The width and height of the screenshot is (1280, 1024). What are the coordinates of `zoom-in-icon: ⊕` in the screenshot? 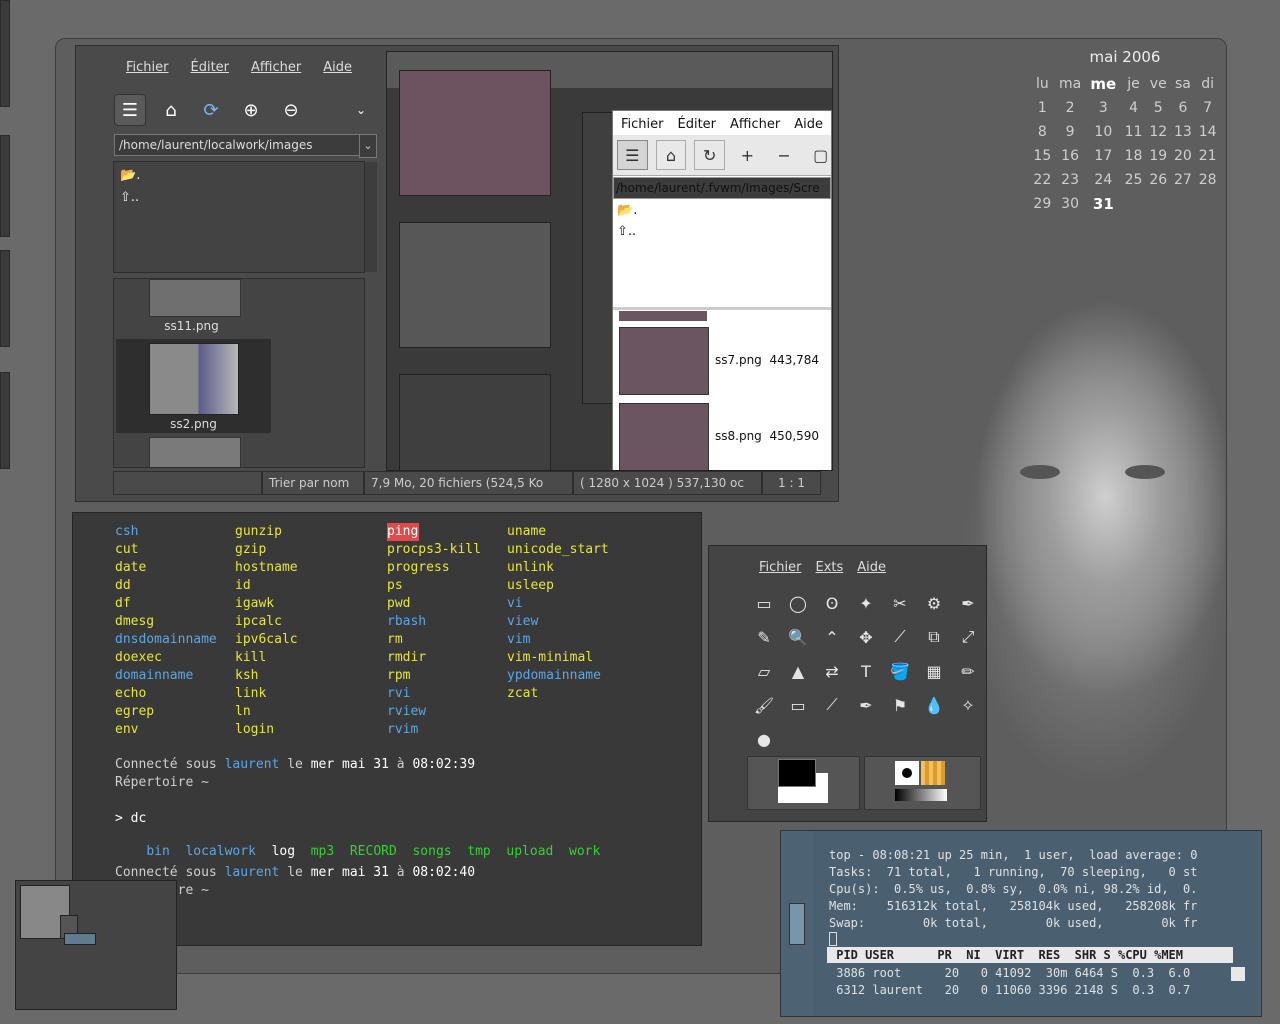 It's located at (251, 110).